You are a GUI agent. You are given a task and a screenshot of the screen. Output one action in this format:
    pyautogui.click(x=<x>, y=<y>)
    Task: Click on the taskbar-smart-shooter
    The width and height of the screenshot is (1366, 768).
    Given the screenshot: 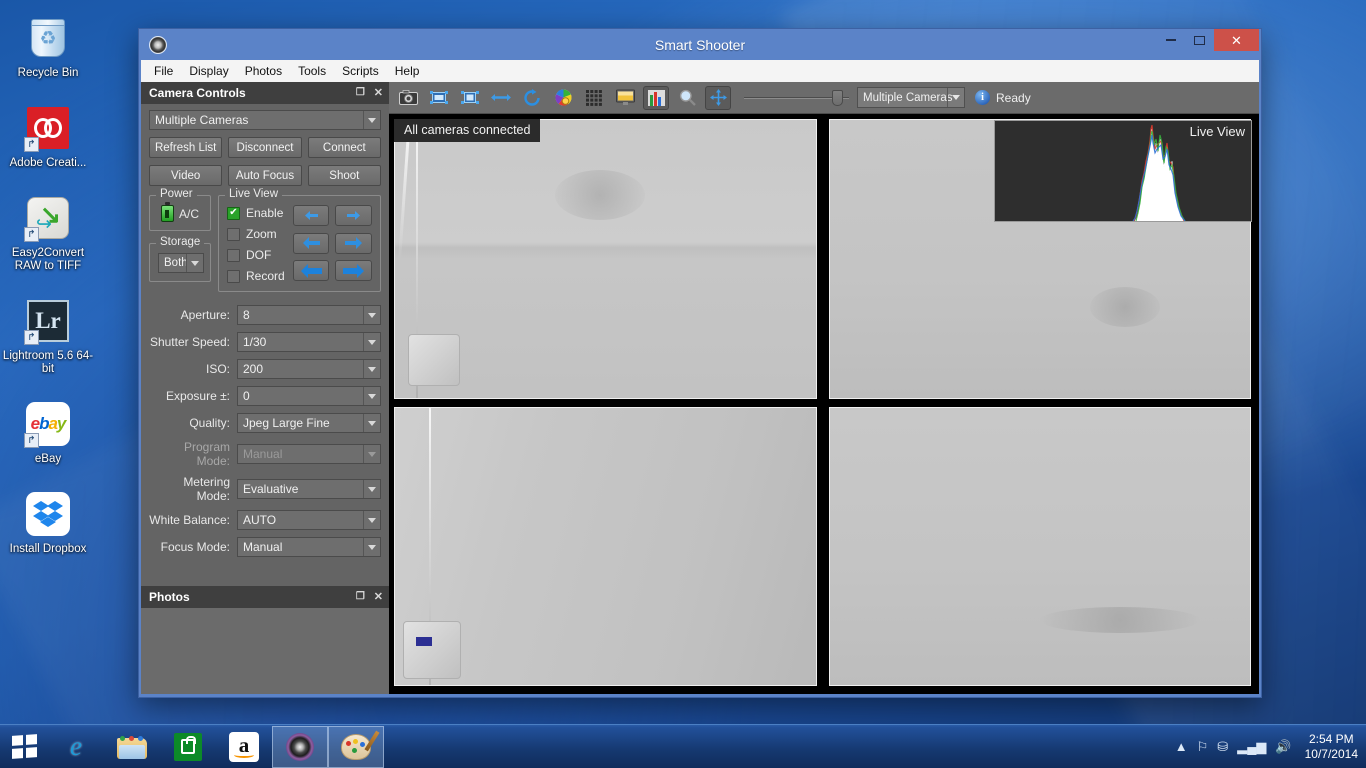 What is the action you would take?
    pyautogui.click(x=300, y=746)
    